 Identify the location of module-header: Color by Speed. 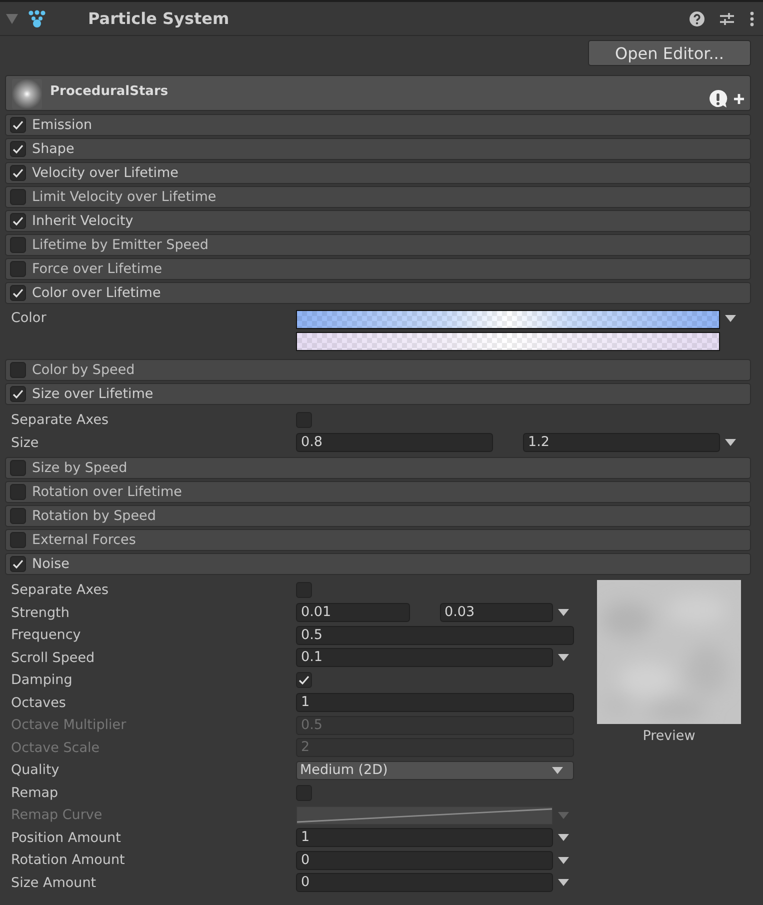
(378, 370).